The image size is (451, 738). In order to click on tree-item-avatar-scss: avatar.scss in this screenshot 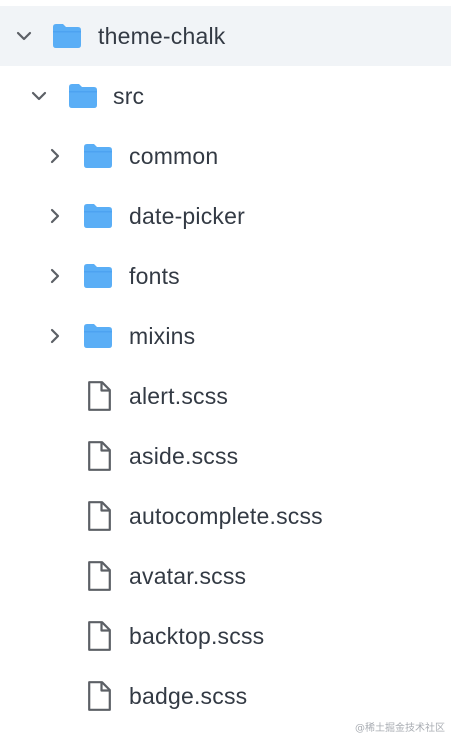, I will do `click(225, 576)`.